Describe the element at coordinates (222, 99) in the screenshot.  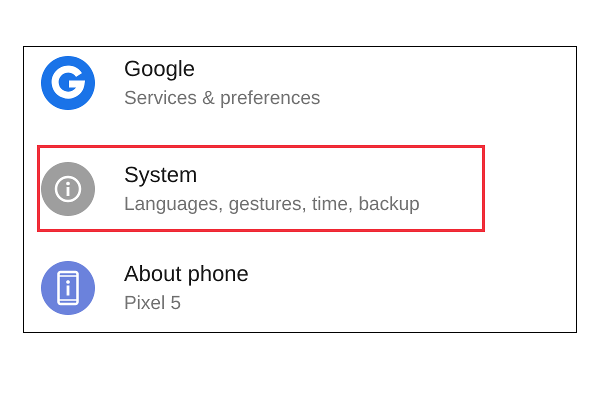
I see `item-subtitle: Services & preferences` at that location.